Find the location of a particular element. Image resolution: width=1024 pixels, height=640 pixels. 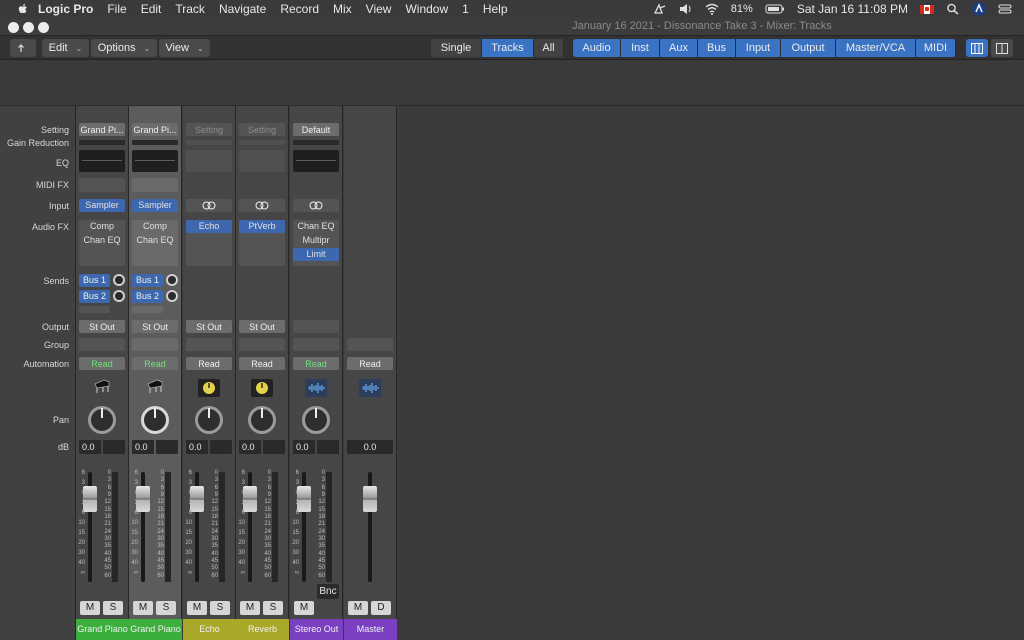

menu-view: View is located at coordinates (379, 9).